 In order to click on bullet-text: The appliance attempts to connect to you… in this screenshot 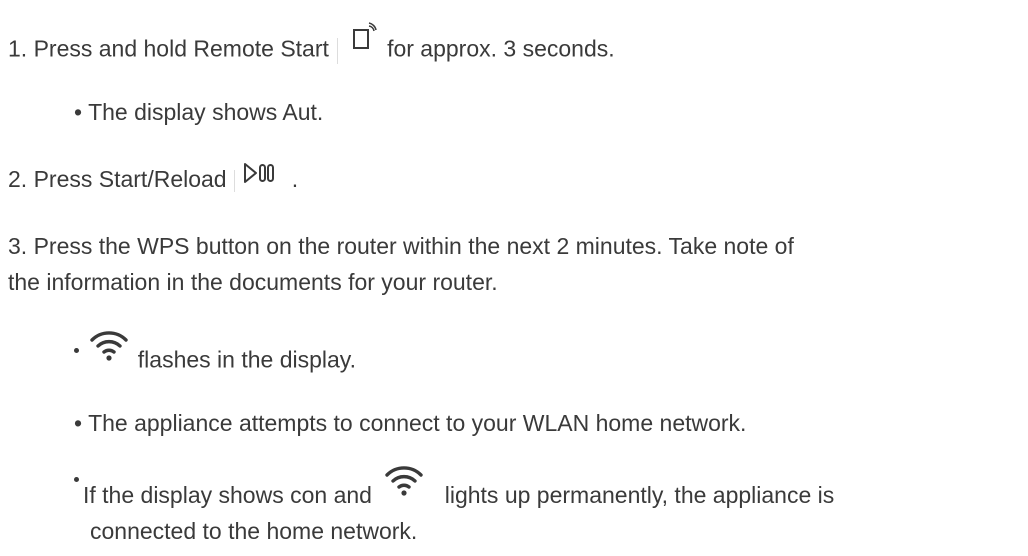, I will do `click(417, 423)`.